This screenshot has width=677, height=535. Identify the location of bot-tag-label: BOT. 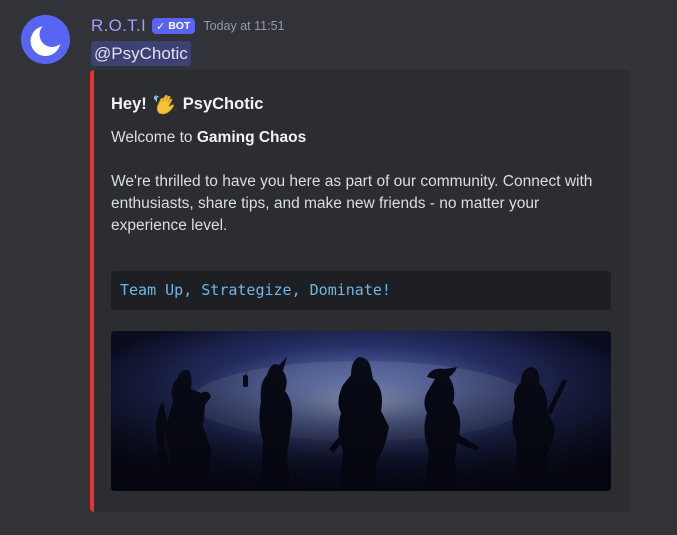
(179, 26).